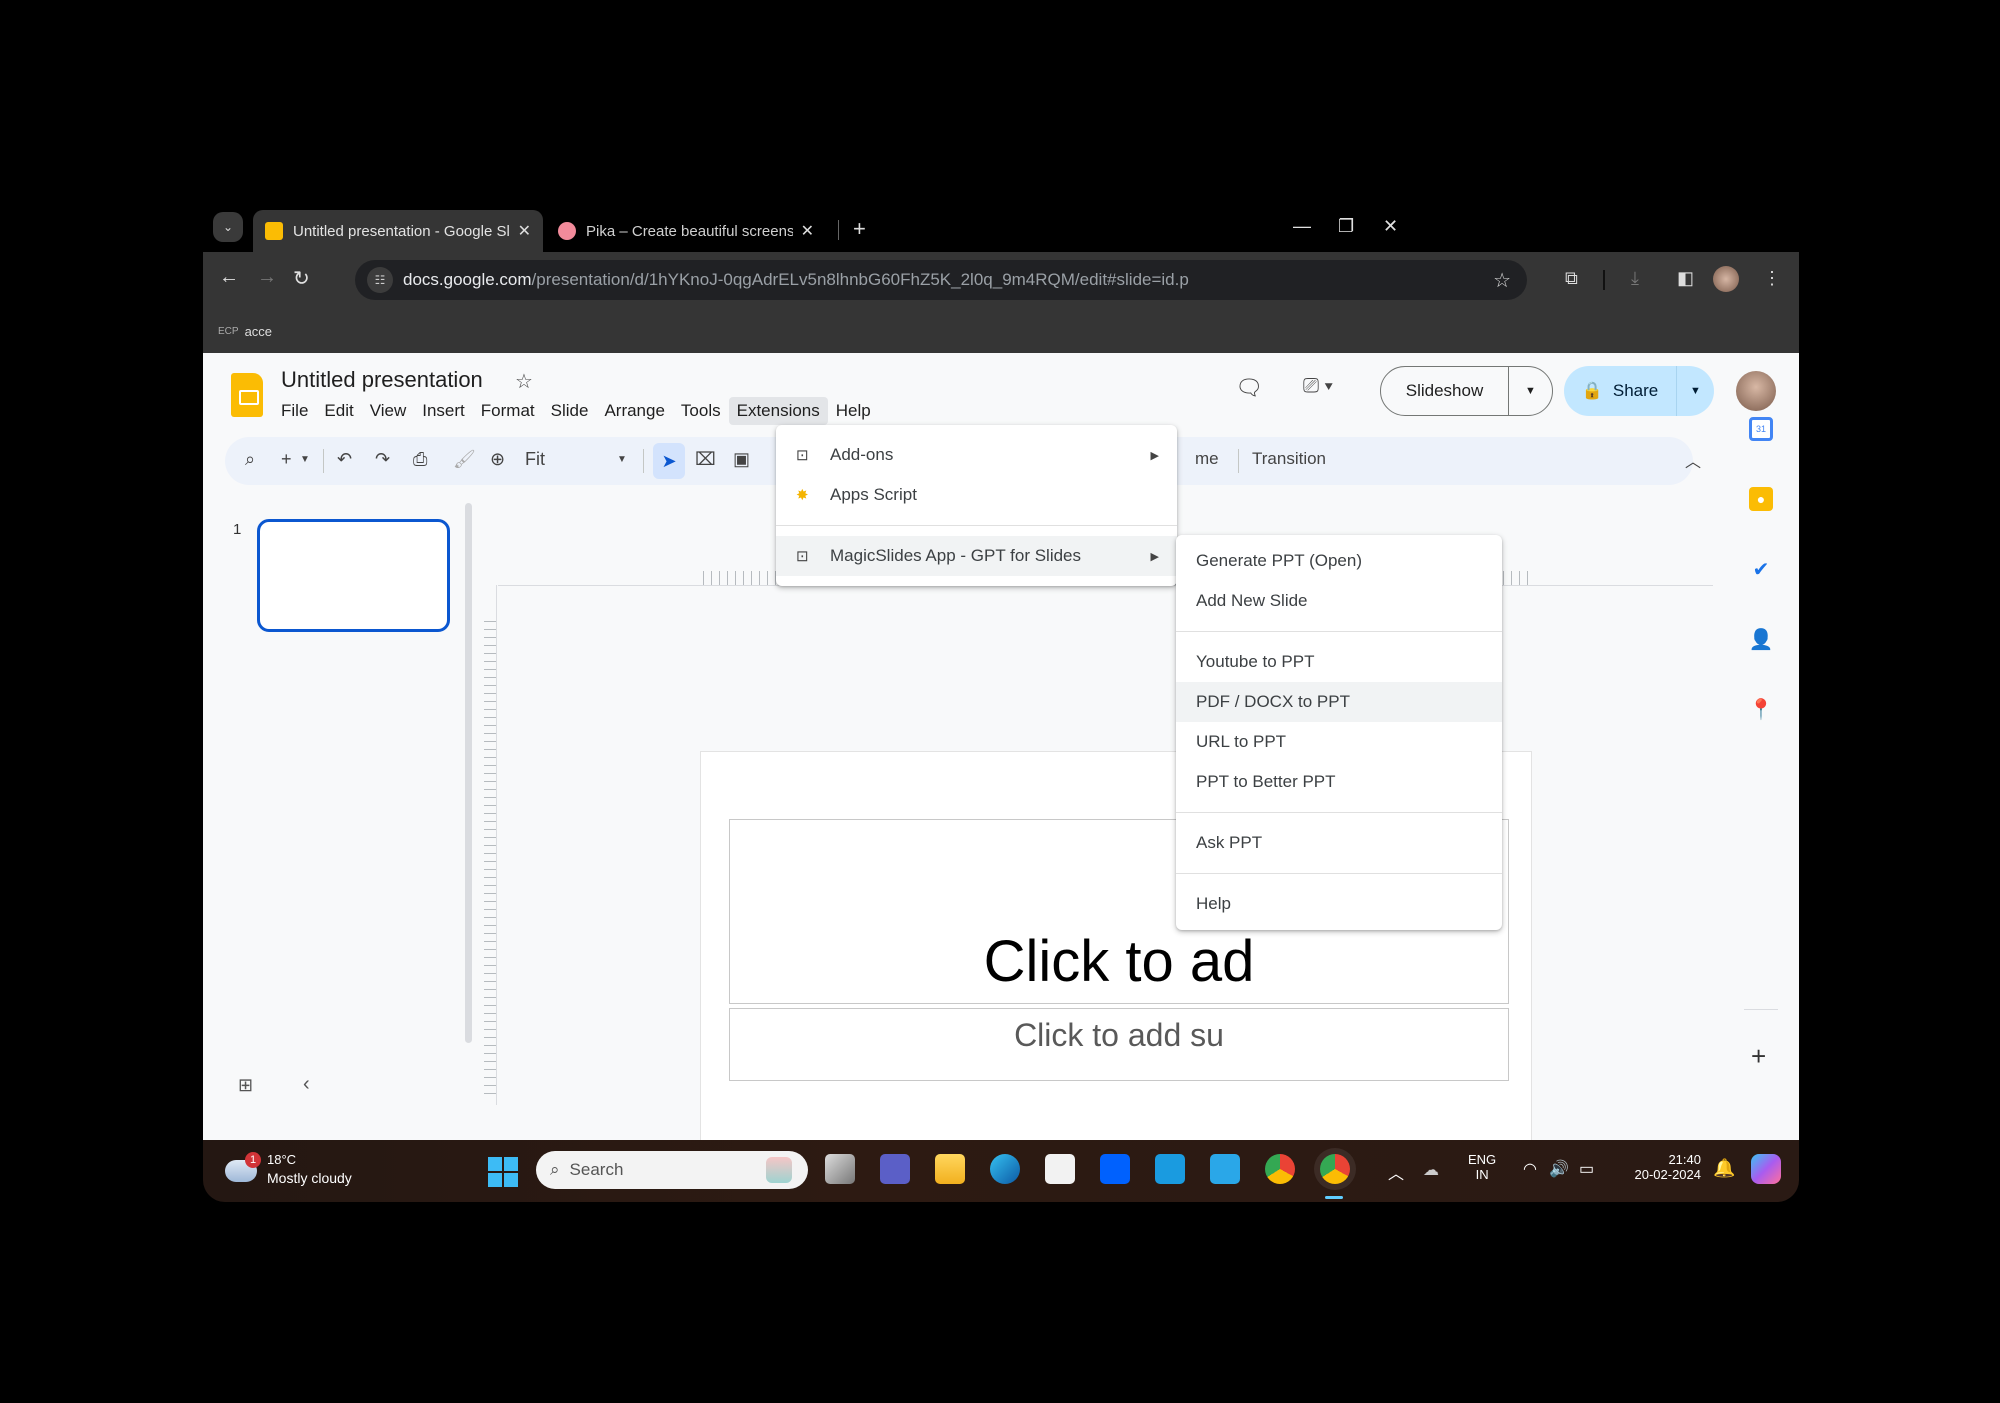 The width and height of the screenshot is (2000, 1403). What do you see at coordinates (382, 380) in the screenshot?
I see `document-title: Untitled presentation` at bounding box center [382, 380].